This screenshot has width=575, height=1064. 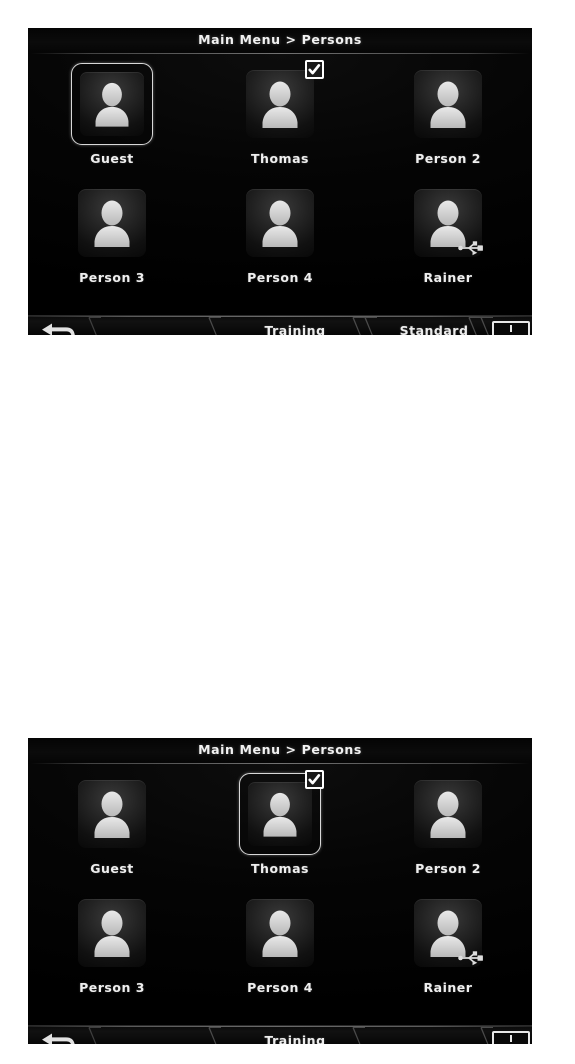 I want to click on tab-standard: Standard, so click(x=434, y=325).